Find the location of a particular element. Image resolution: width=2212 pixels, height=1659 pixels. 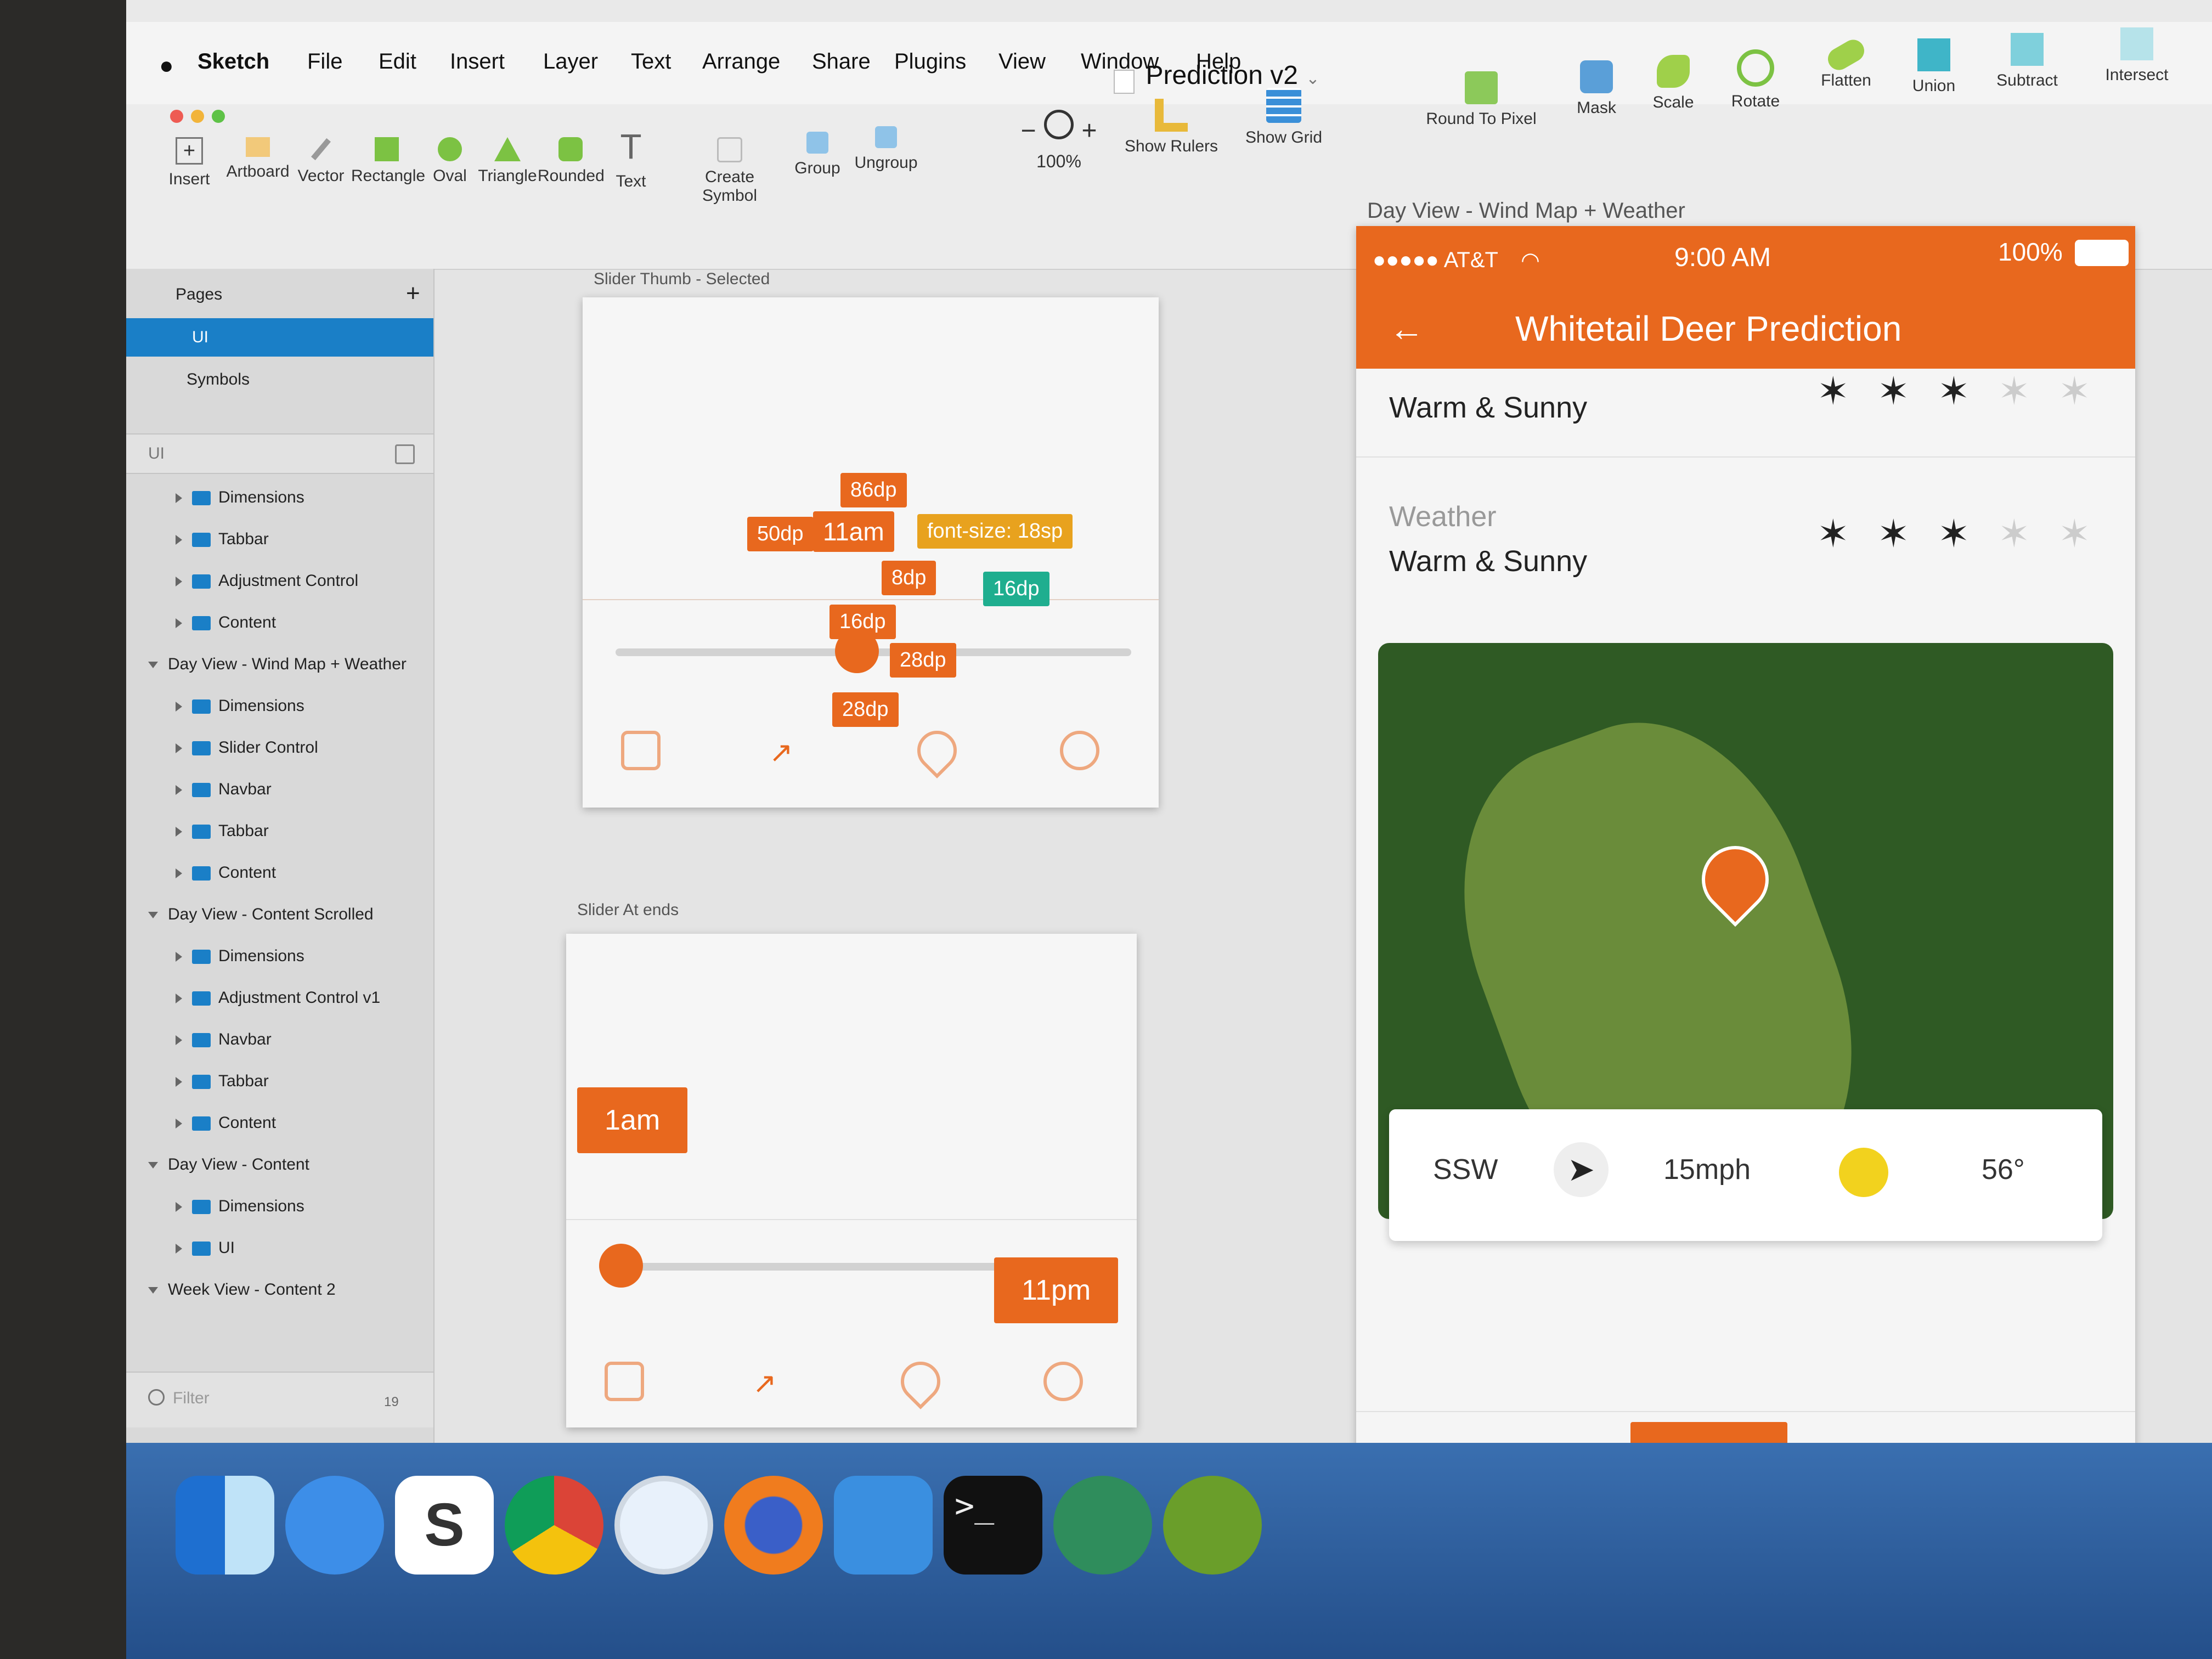

atom-icon is located at coordinates (1102, 1525).